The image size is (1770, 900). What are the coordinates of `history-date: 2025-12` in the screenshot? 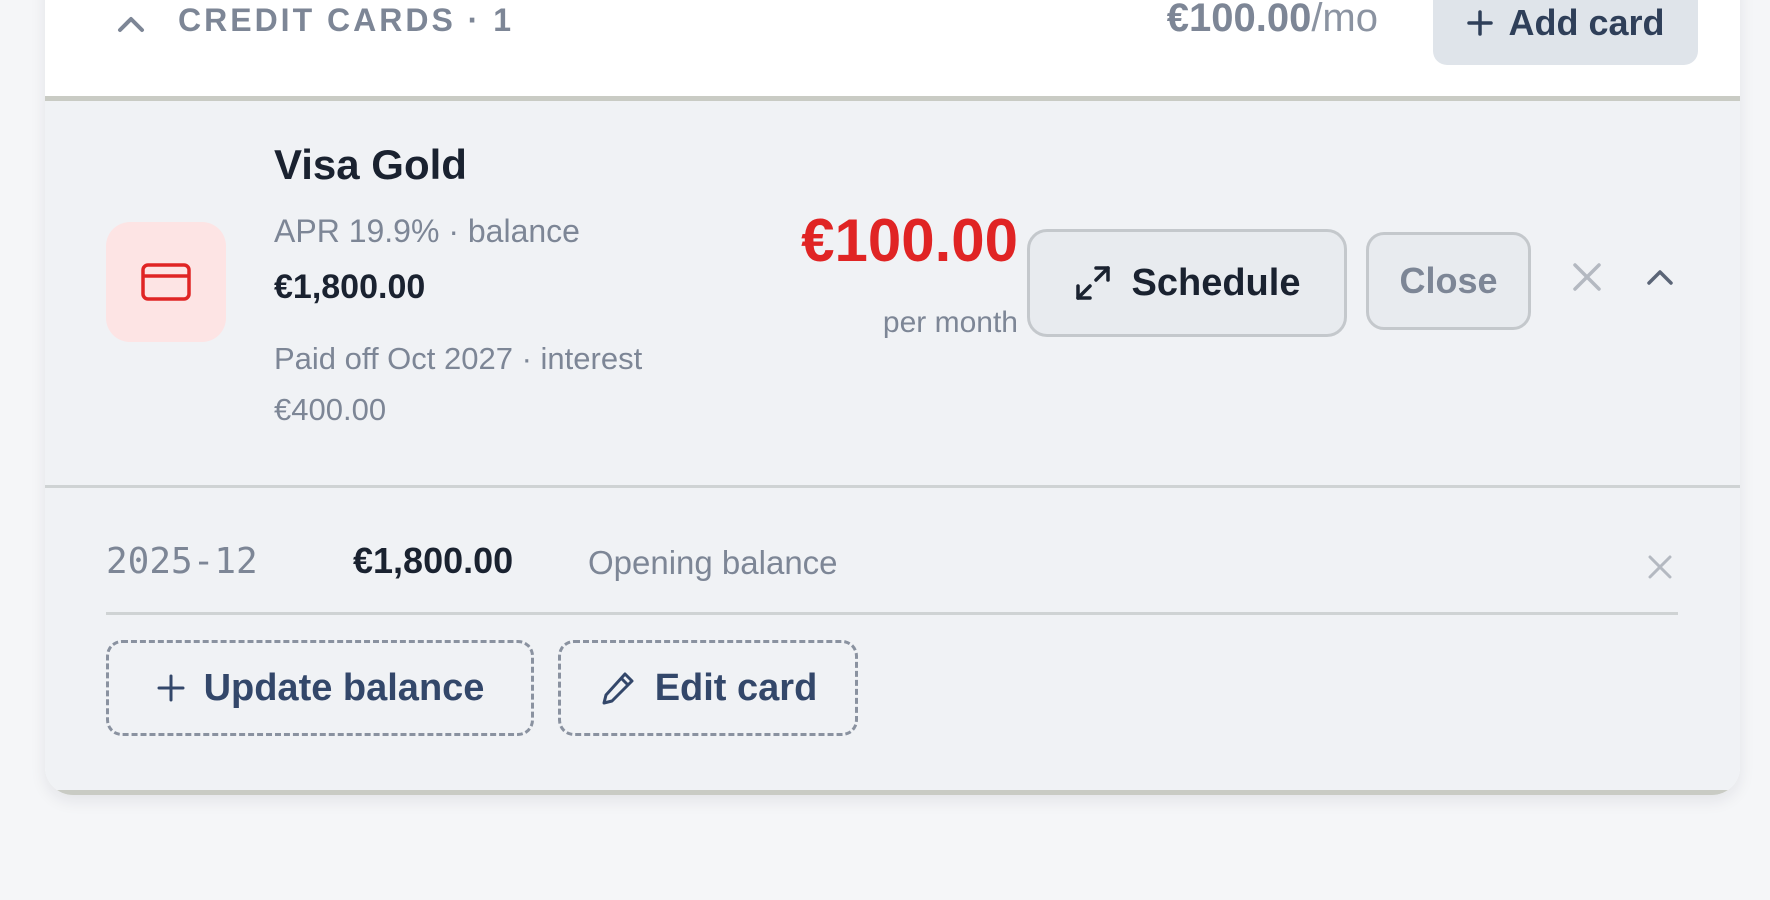 It's located at (182, 561).